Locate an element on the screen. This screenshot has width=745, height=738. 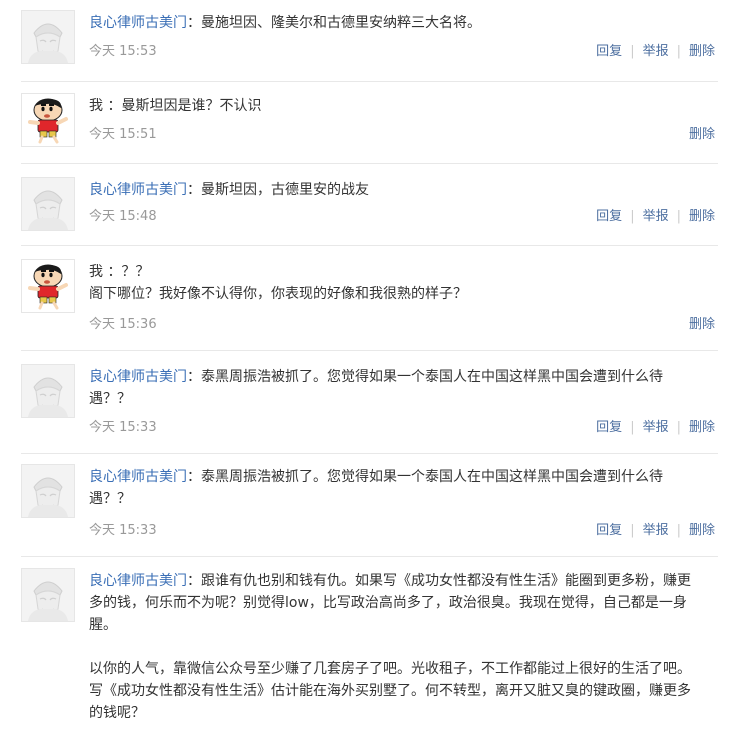
comment-body: 我 ：曼斯坦因是谁？不认识 is located at coordinates (403, 106).